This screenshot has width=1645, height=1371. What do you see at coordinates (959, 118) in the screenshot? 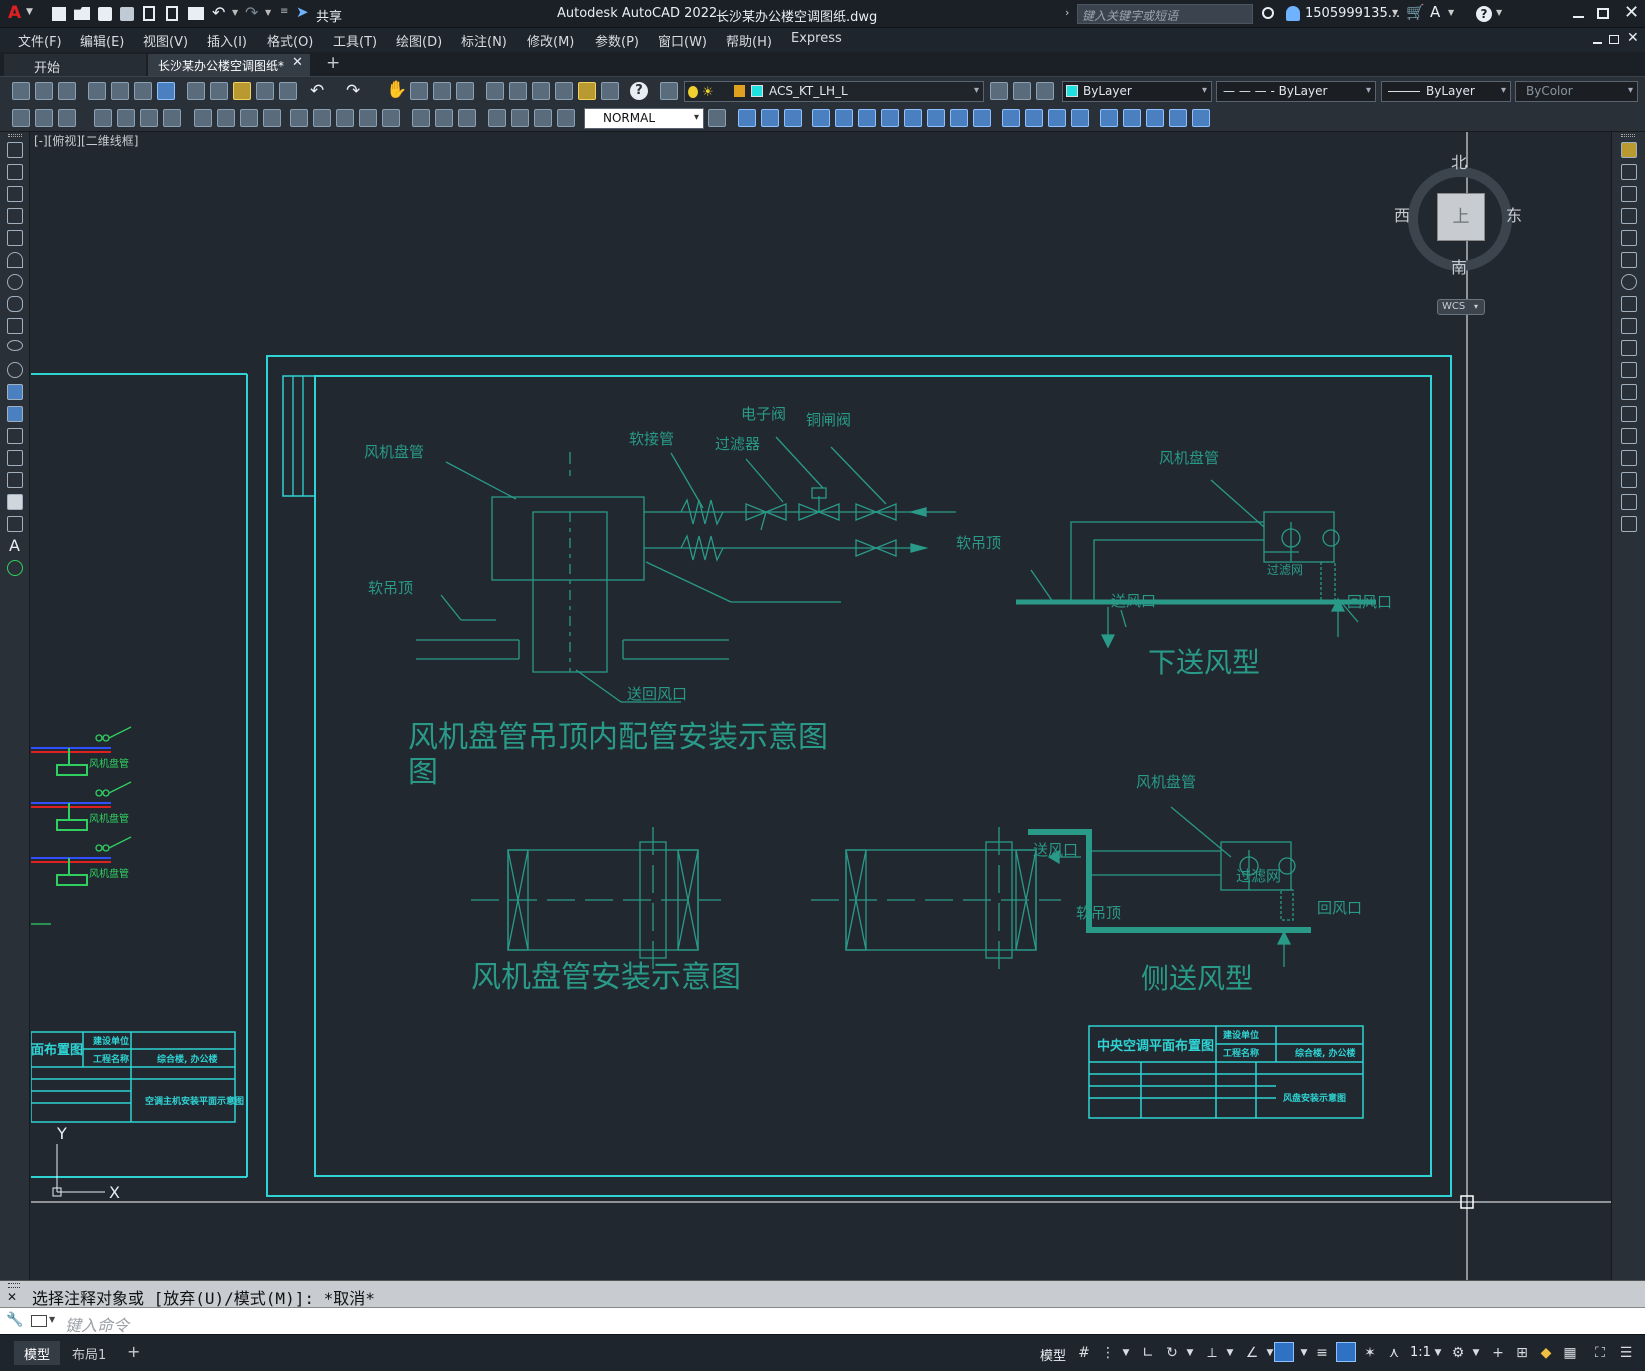
I see `copy-faces-icon` at bounding box center [959, 118].